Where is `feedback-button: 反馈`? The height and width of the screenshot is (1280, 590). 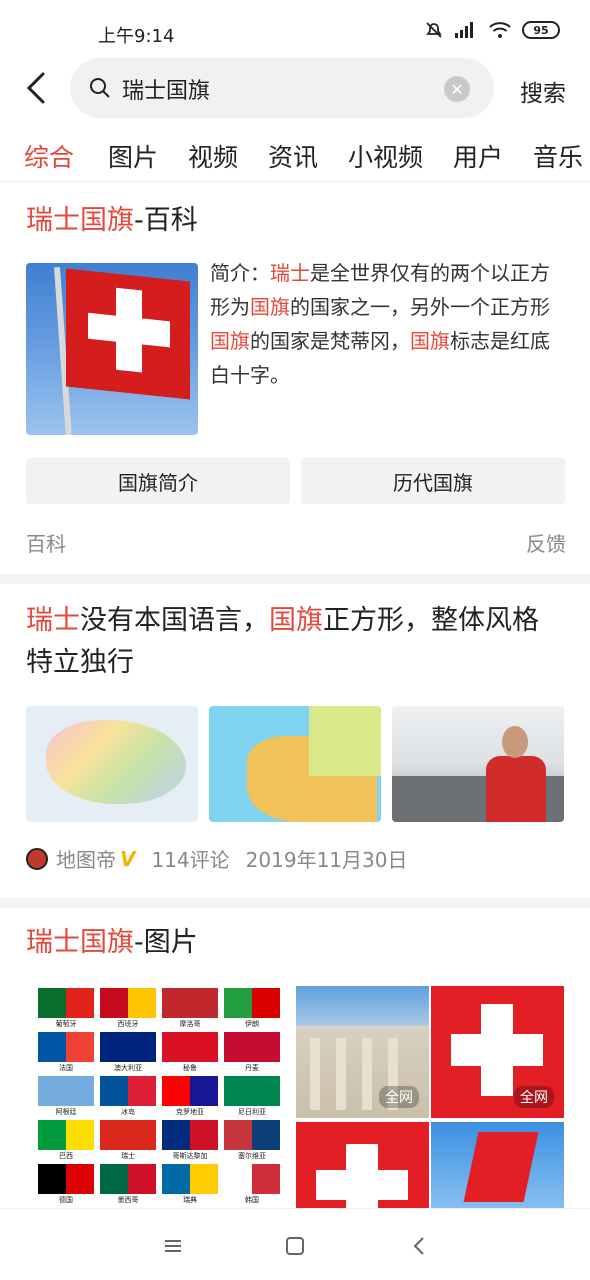
feedback-button: 反馈 is located at coordinates (546, 542).